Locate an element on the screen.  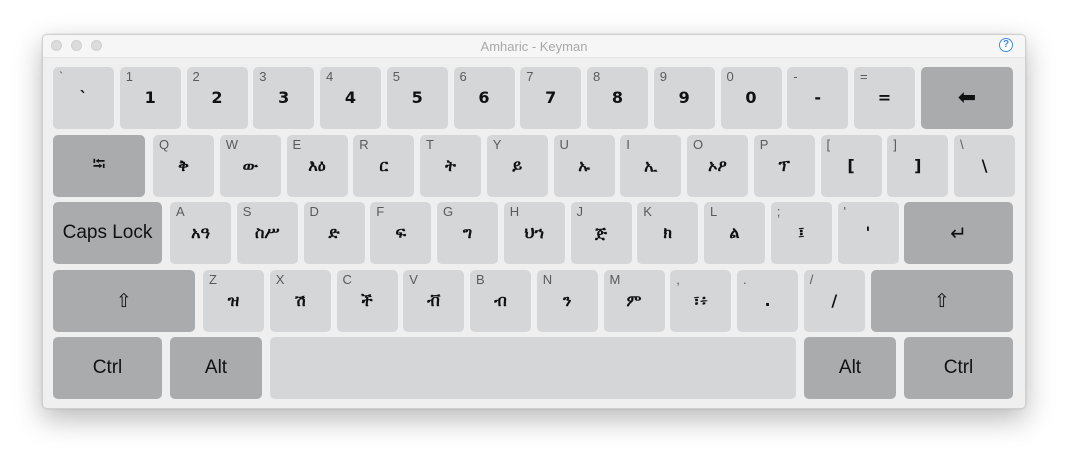
key-base-label: 6 is located at coordinates (484, 97).